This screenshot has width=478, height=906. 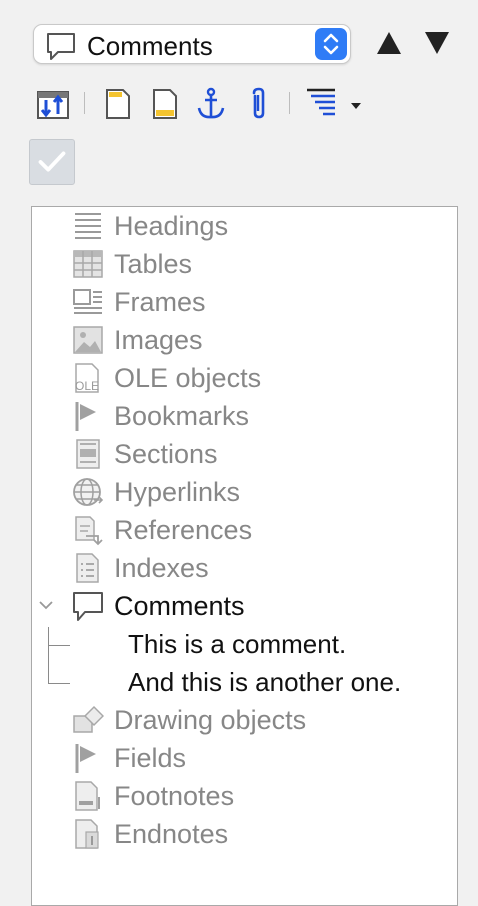 I want to click on tree-item-frames: Frames, so click(x=244, y=302).